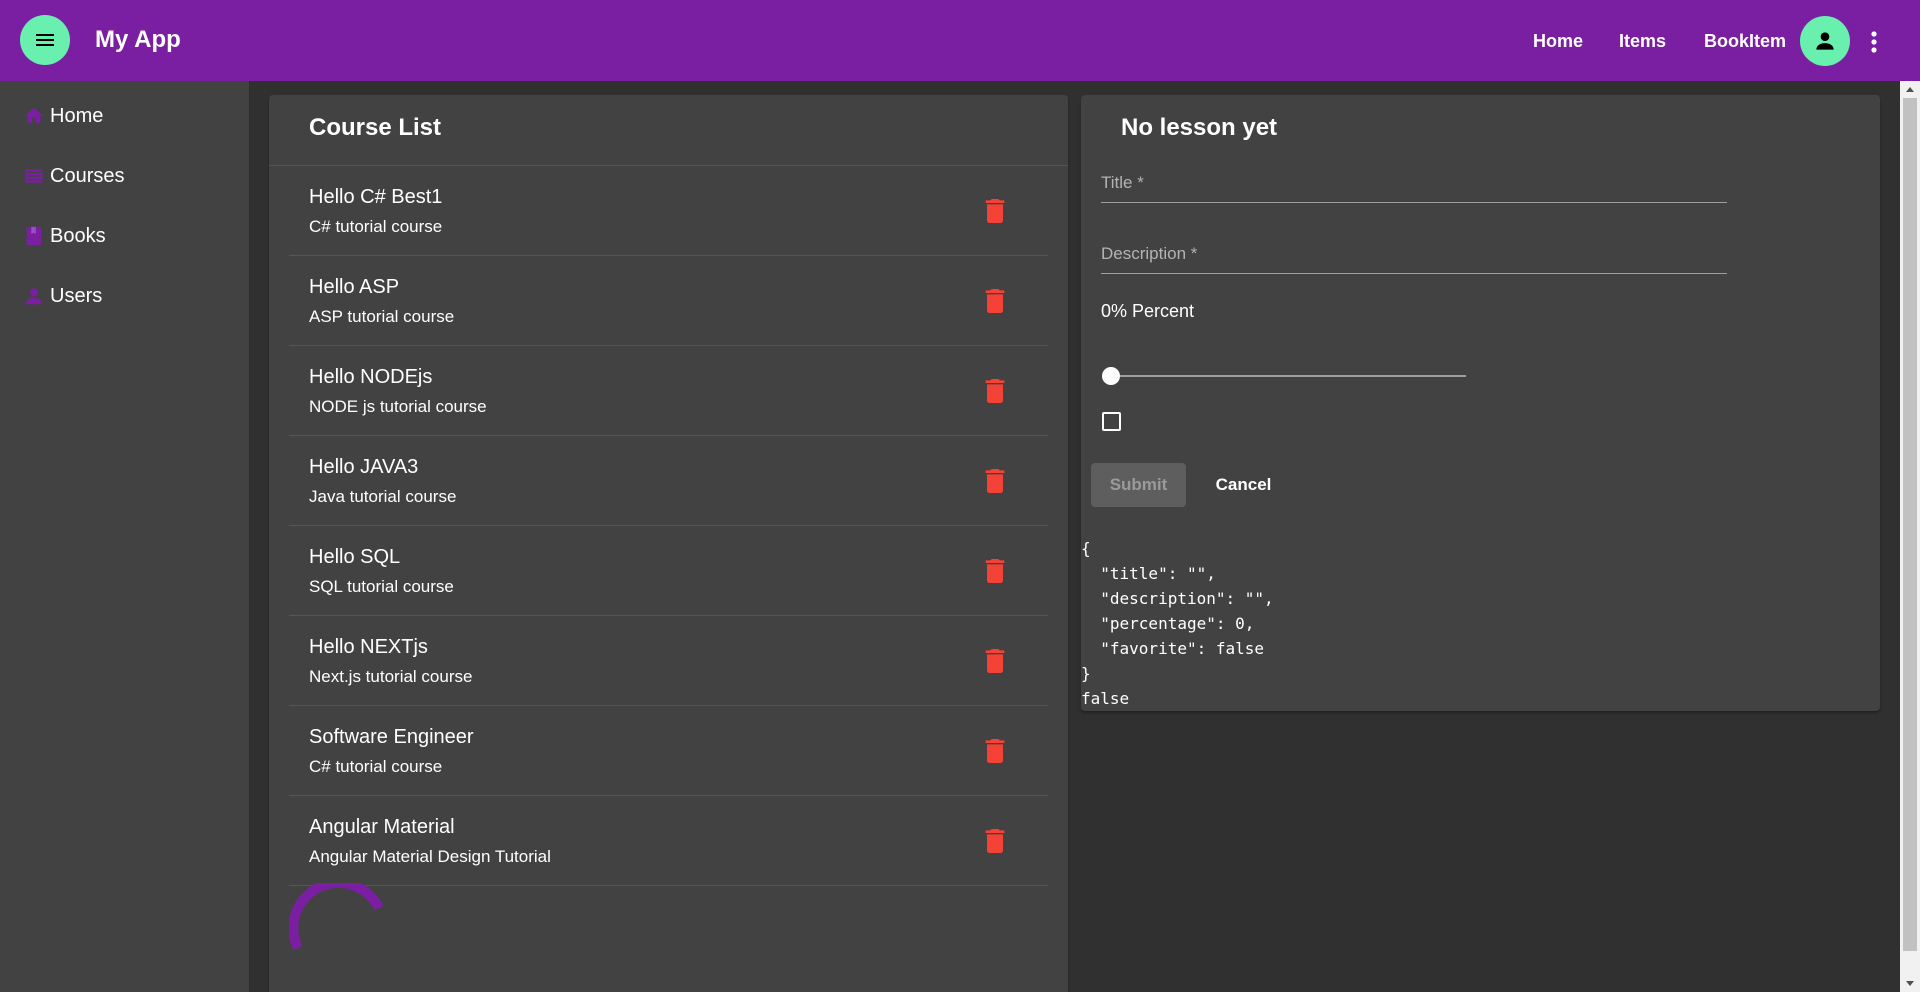 This screenshot has width=1920, height=992. What do you see at coordinates (355, 557) in the screenshot?
I see `course-title: Hello SQL` at bounding box center [355, 557].